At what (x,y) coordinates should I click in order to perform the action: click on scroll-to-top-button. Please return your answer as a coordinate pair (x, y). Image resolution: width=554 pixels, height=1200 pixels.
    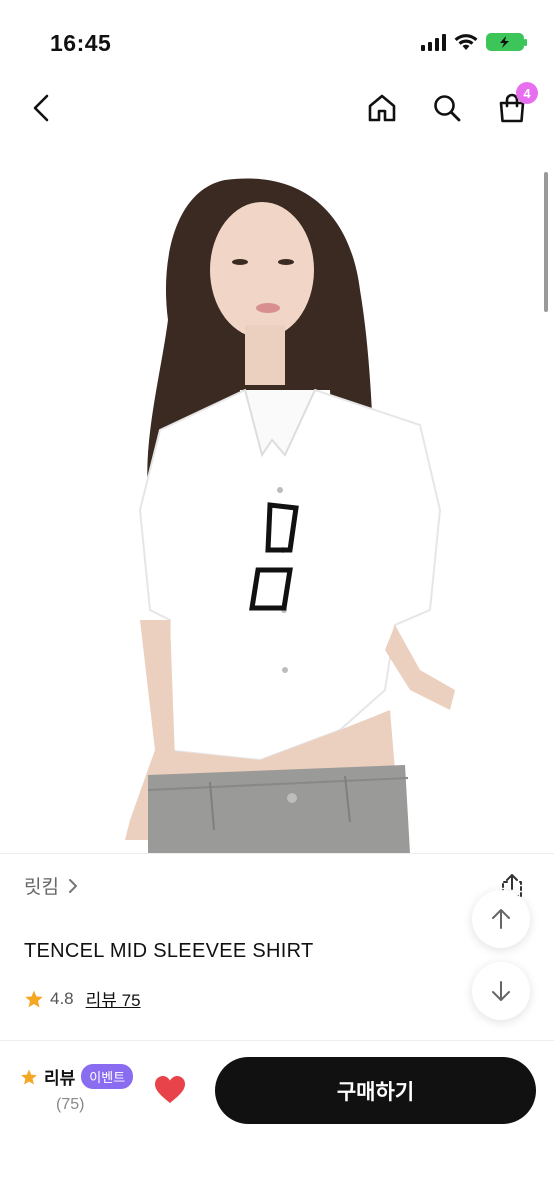
    Looking at the image, I should click on (501, 919).